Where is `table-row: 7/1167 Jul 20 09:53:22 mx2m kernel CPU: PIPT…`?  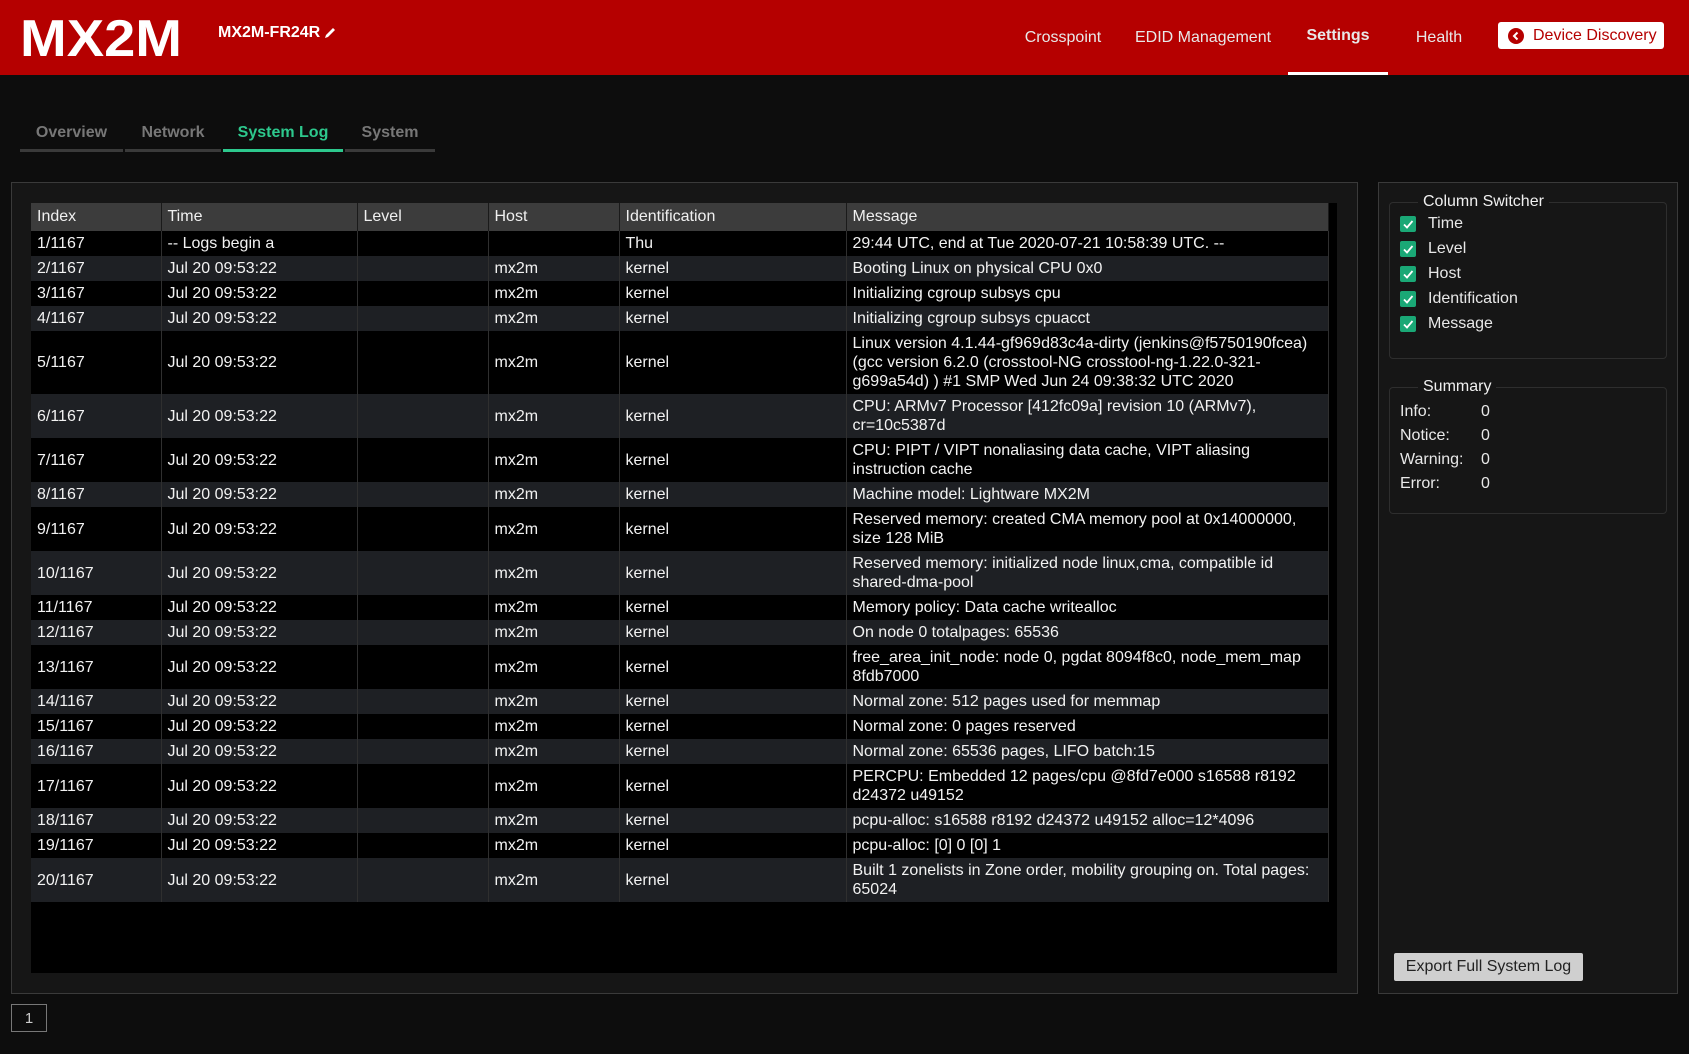
table-row: 7/1167 Jul 20 09:53:22 mx2m kernel CPU: PIPT… is located at coordinates (680, 460).